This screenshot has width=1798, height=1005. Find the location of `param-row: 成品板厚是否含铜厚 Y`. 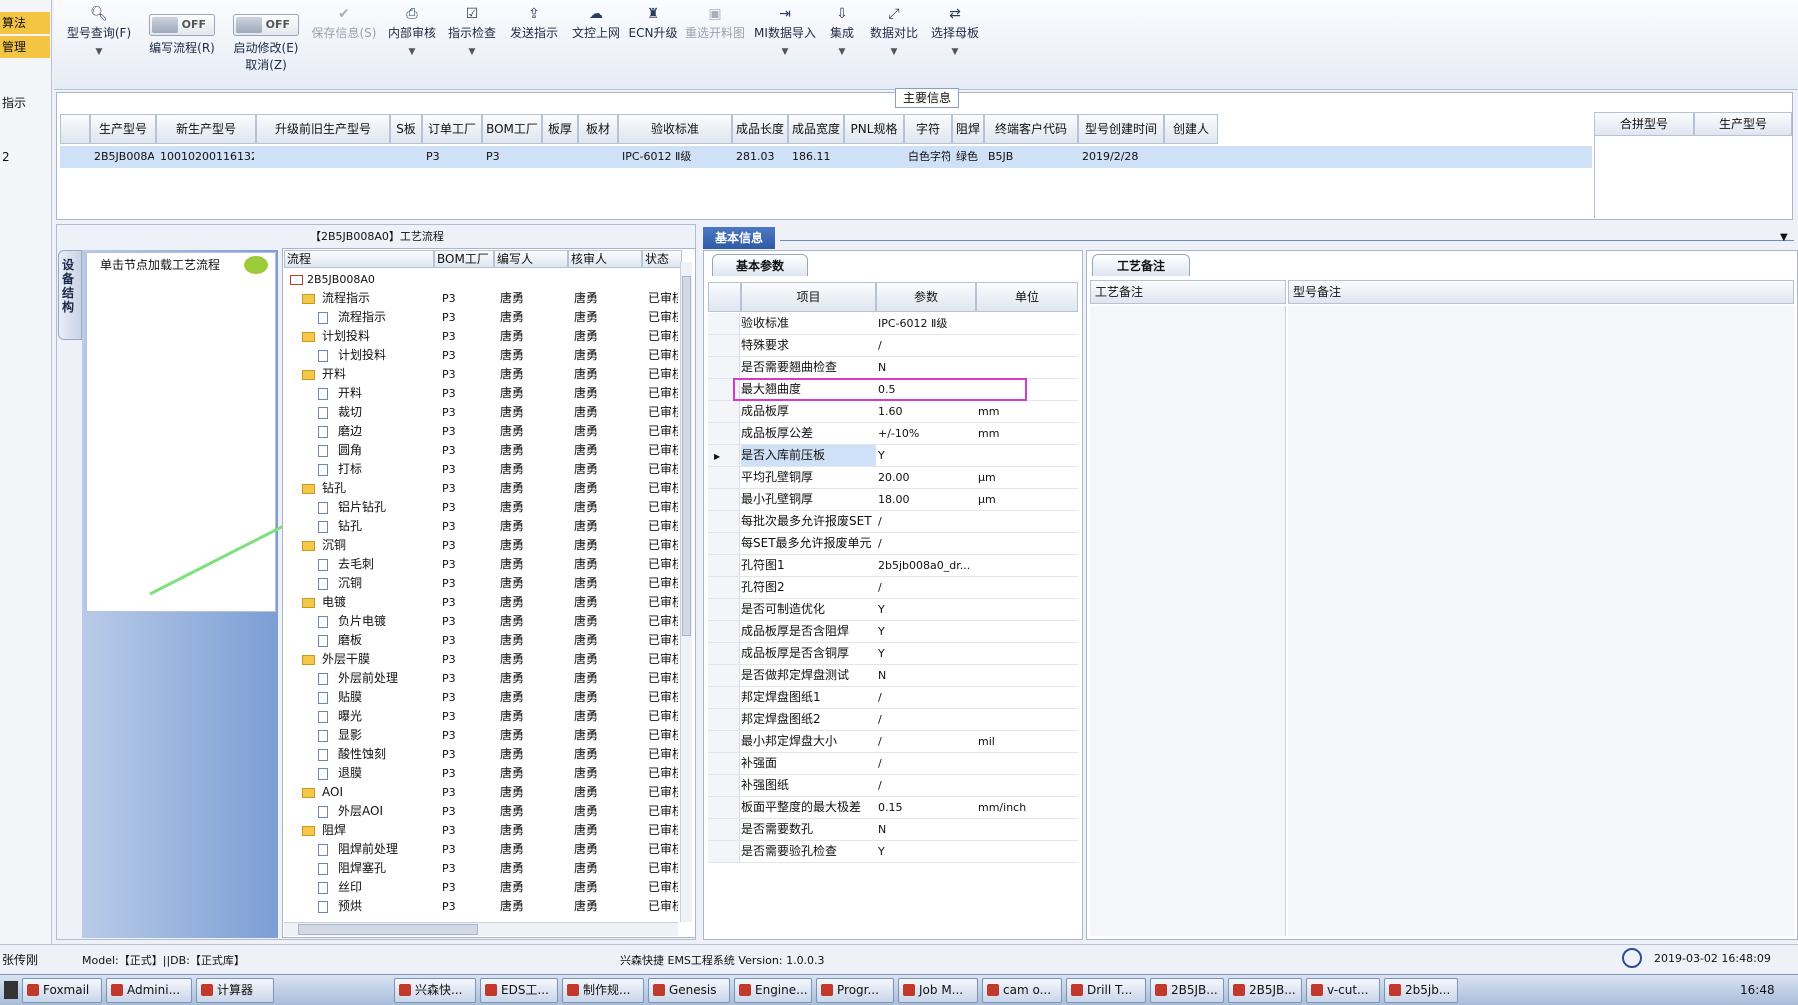

param-row: 成品板厚是否含铜厚 Y is located at coordinates (893, 654).